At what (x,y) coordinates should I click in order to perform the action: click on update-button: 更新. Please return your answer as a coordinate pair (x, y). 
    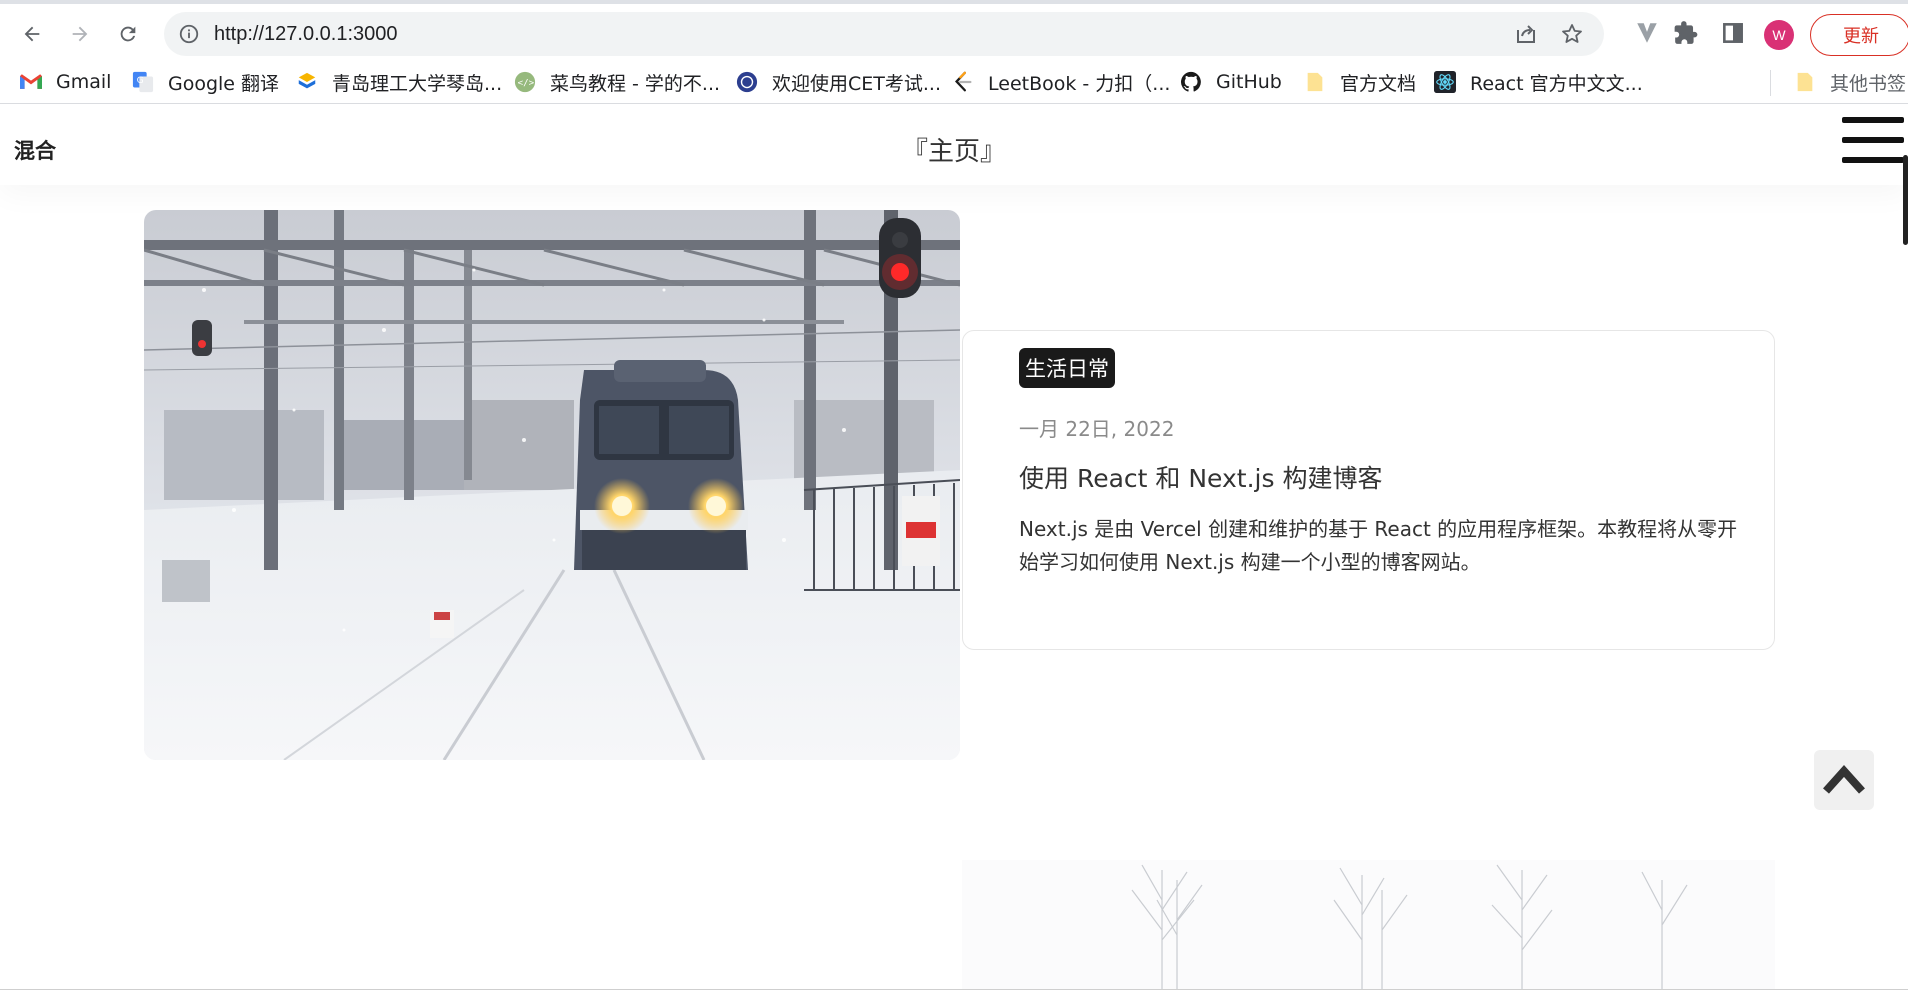
    Looking at the image, I should click on (1859, 35).